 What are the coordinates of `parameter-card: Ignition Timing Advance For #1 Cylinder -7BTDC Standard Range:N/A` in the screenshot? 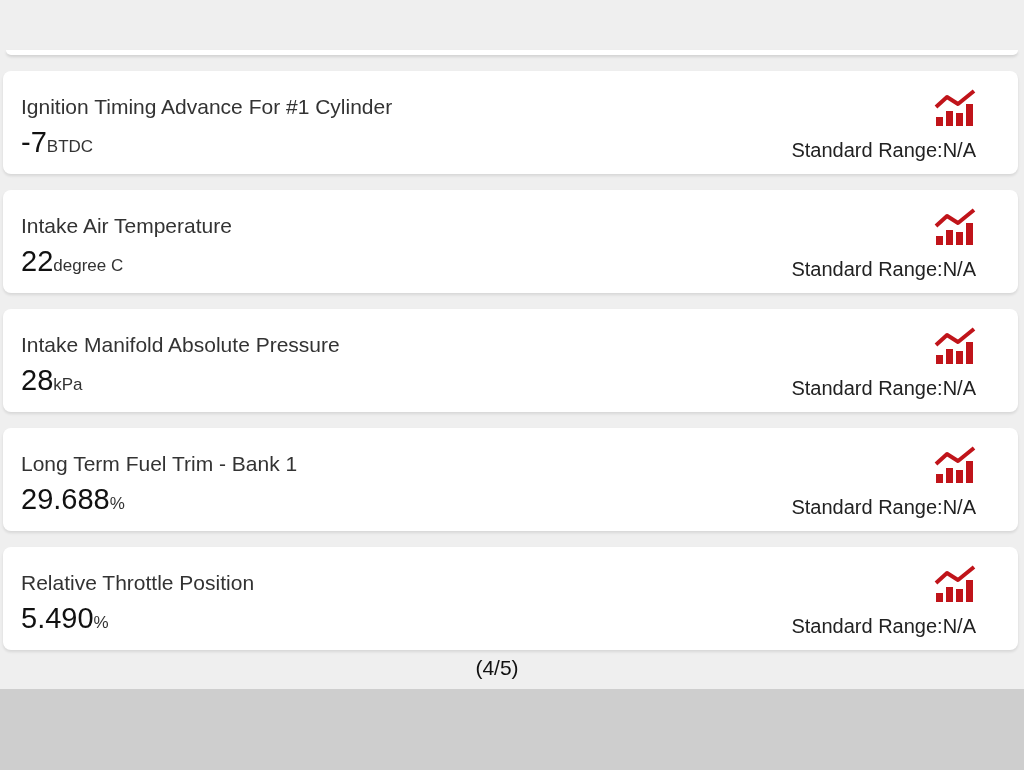 It's located at (510, 122).